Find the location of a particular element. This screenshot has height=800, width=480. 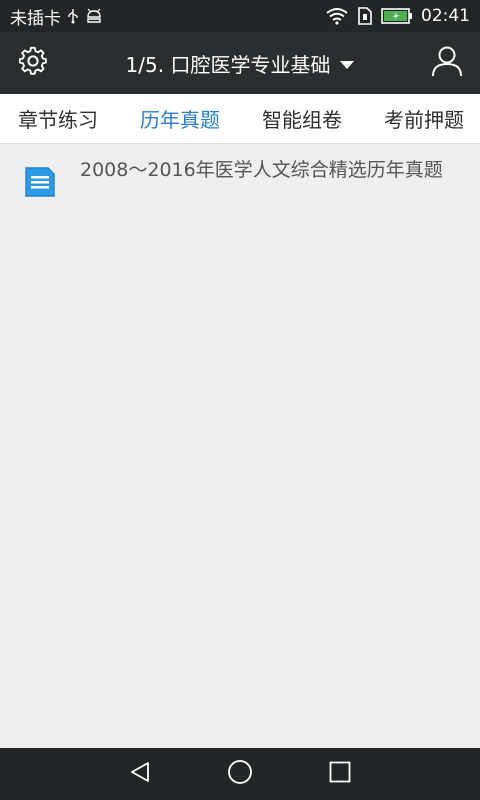

battery-charging-icon is located at coordinates (397, 16).